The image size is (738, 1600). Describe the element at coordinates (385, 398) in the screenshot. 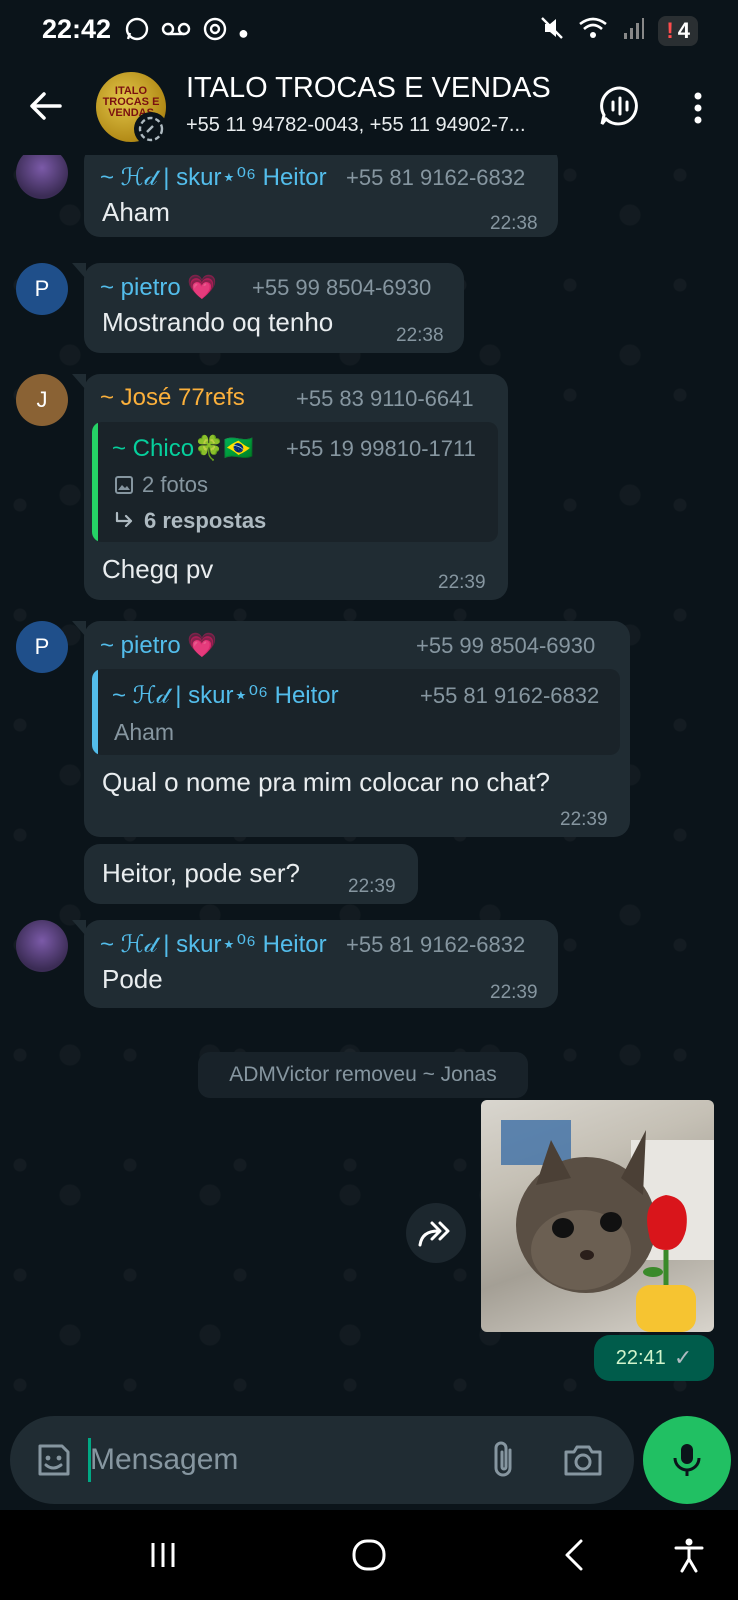

I see `sender-phone: +55 83 9110-6641` at that location.